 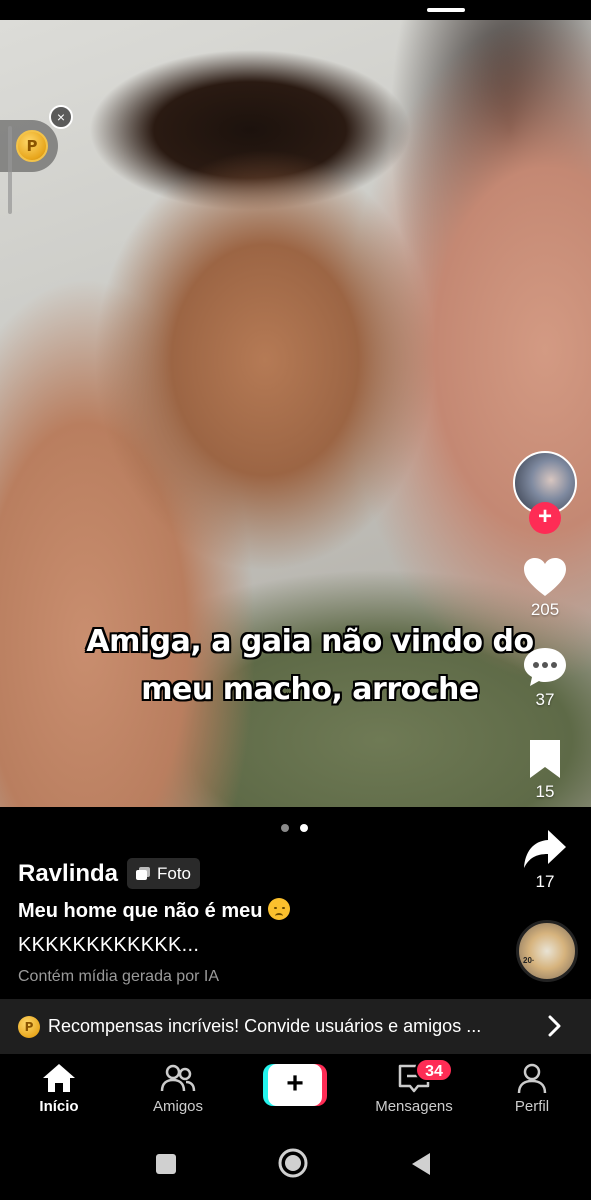 I want to click on create-button: +, so click(x=295, y=1085).